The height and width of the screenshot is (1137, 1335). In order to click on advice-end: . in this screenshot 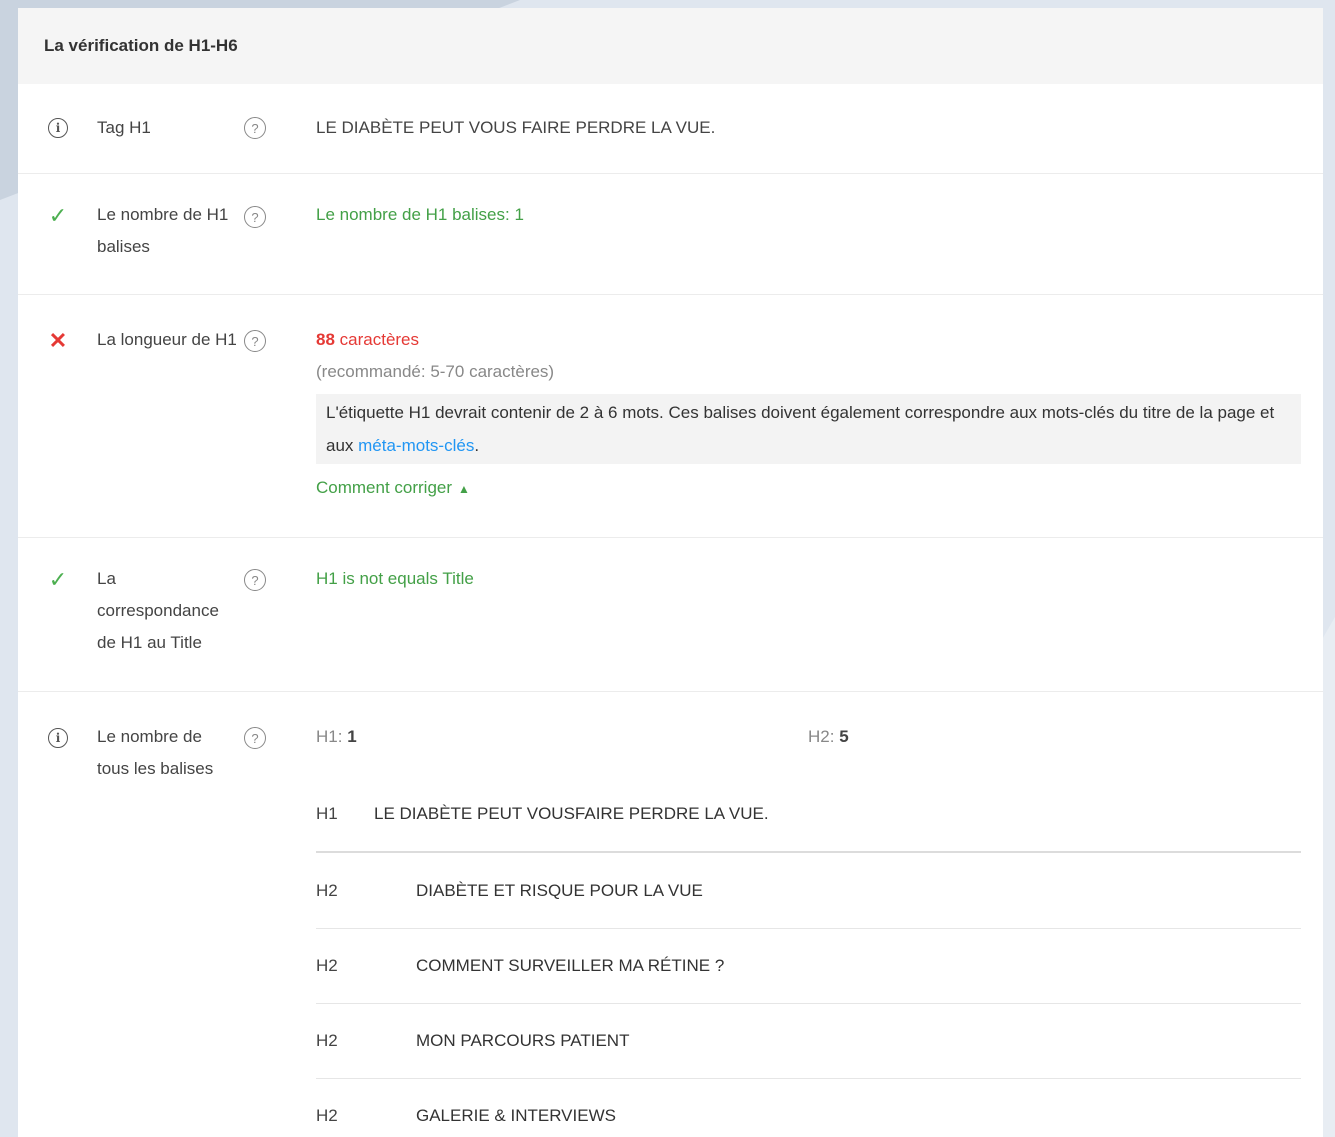, I will do `click(477, 445)`.